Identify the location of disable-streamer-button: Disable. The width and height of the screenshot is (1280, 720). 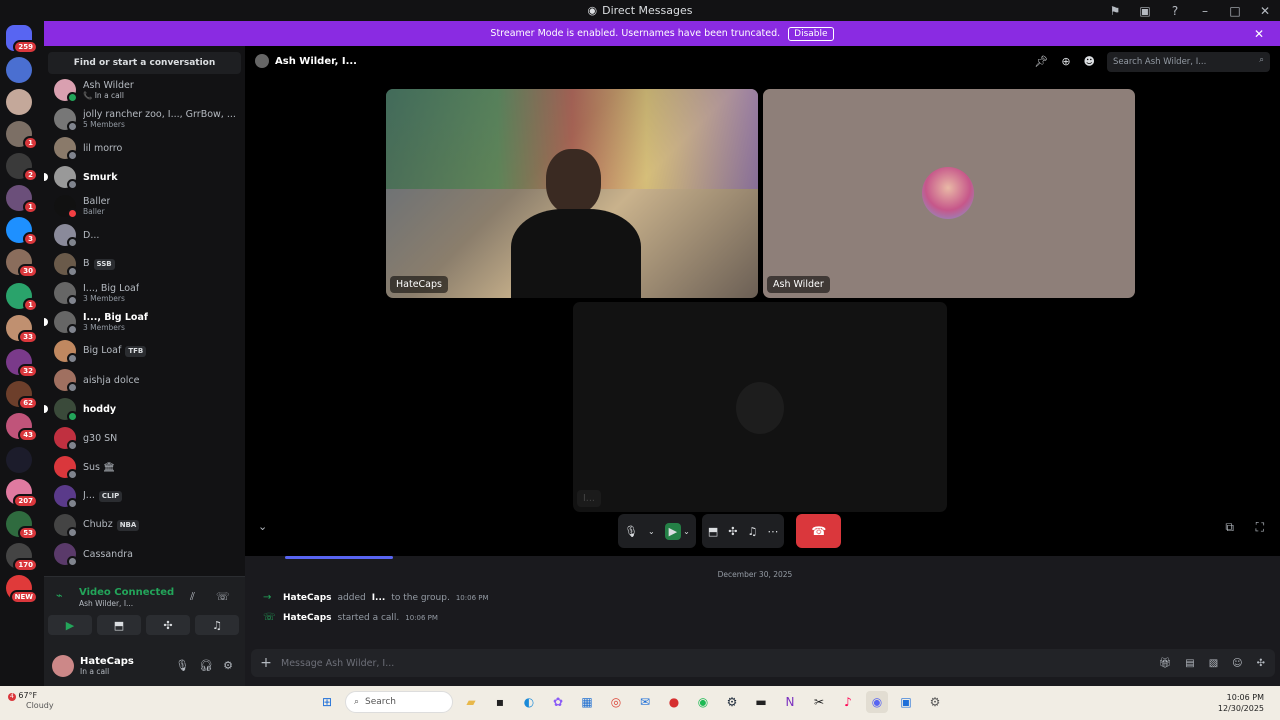
(811, 33).